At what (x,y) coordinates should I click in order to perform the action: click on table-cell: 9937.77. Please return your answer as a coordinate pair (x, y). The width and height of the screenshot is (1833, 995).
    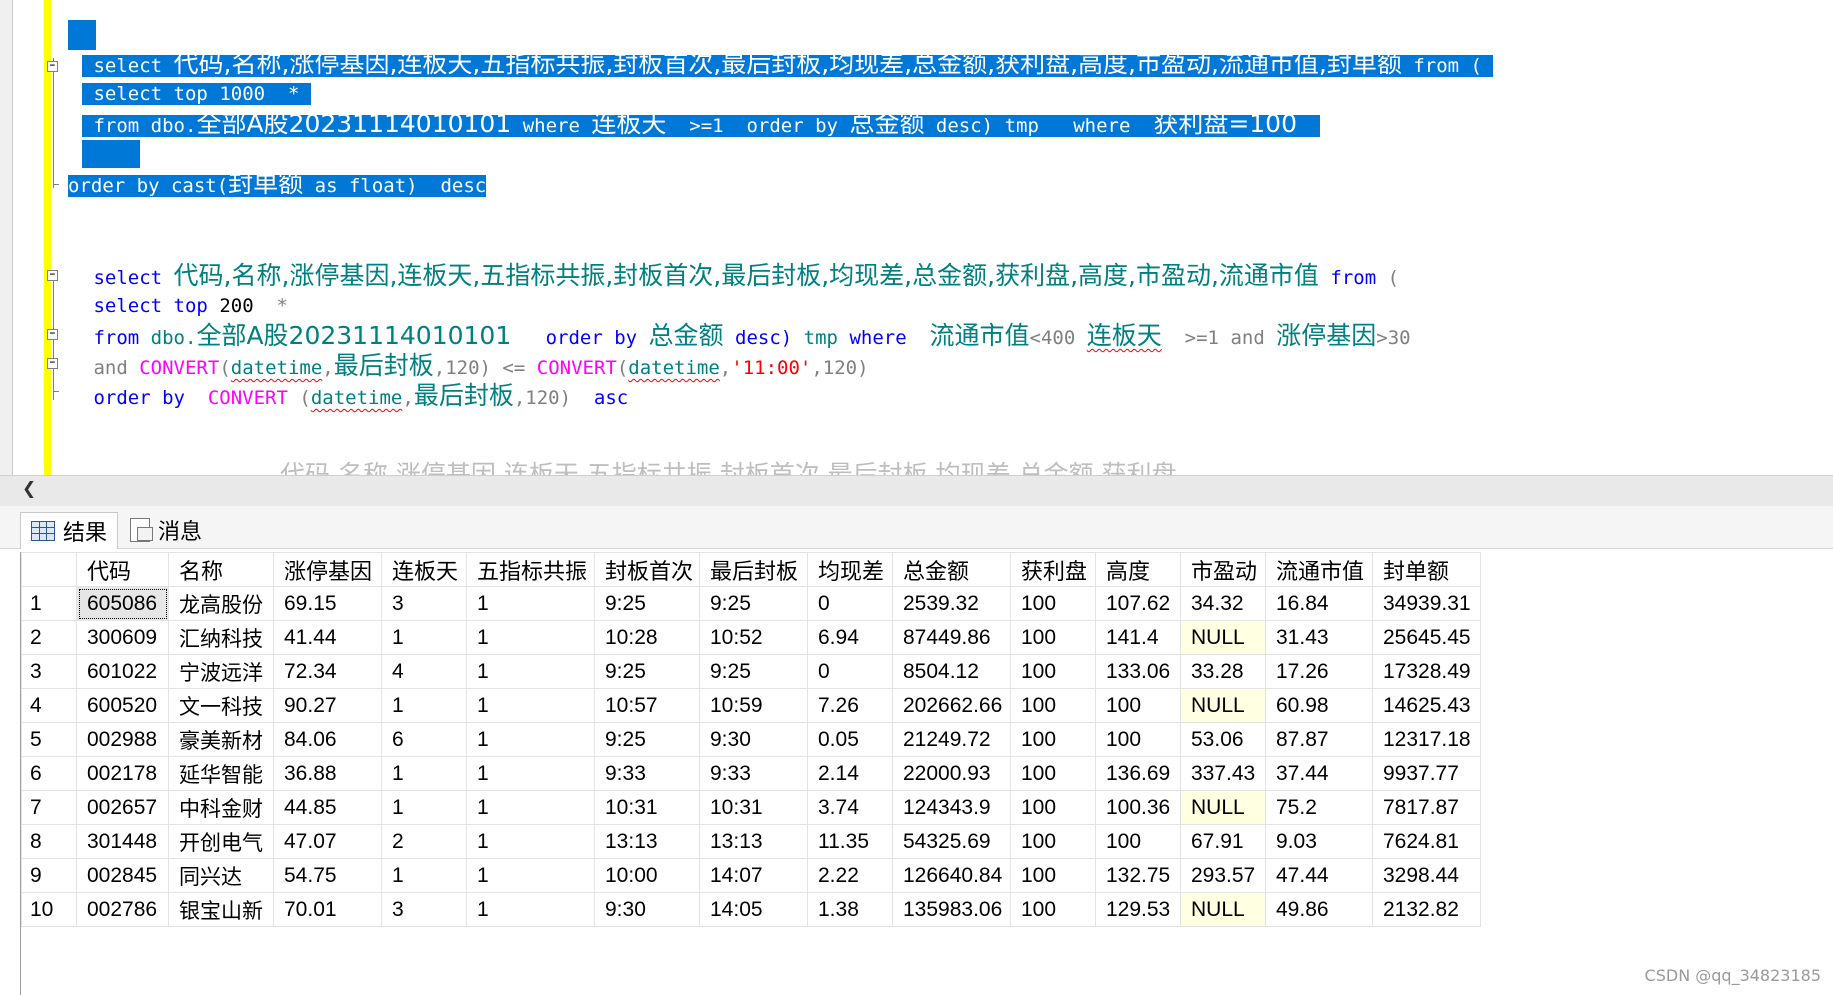
    Looking at the image, I should click on (1426, 773).